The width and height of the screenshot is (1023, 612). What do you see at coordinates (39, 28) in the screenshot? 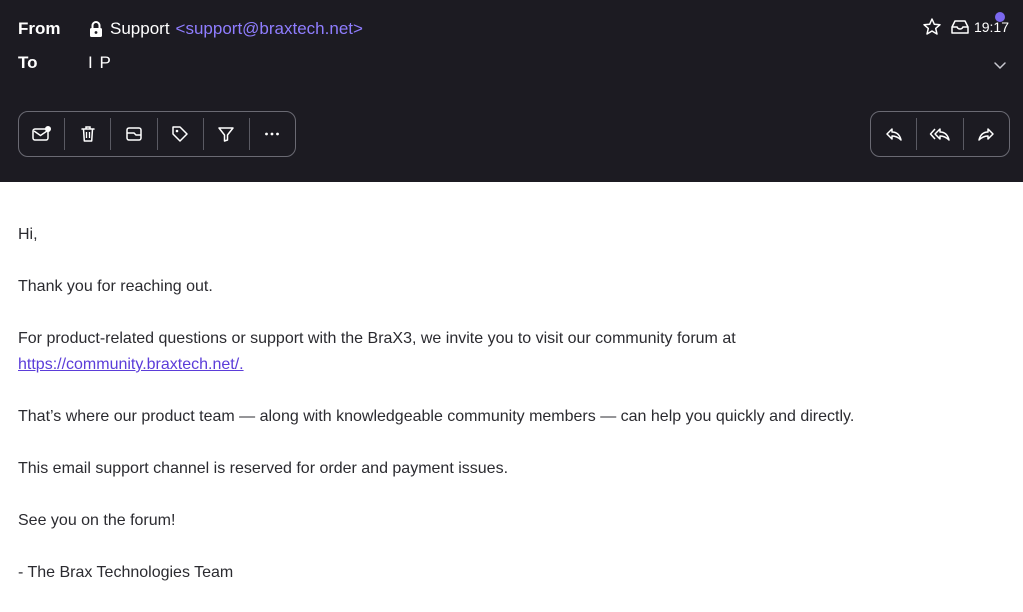
I see `from-label: From` at bounding box center [39, 28].